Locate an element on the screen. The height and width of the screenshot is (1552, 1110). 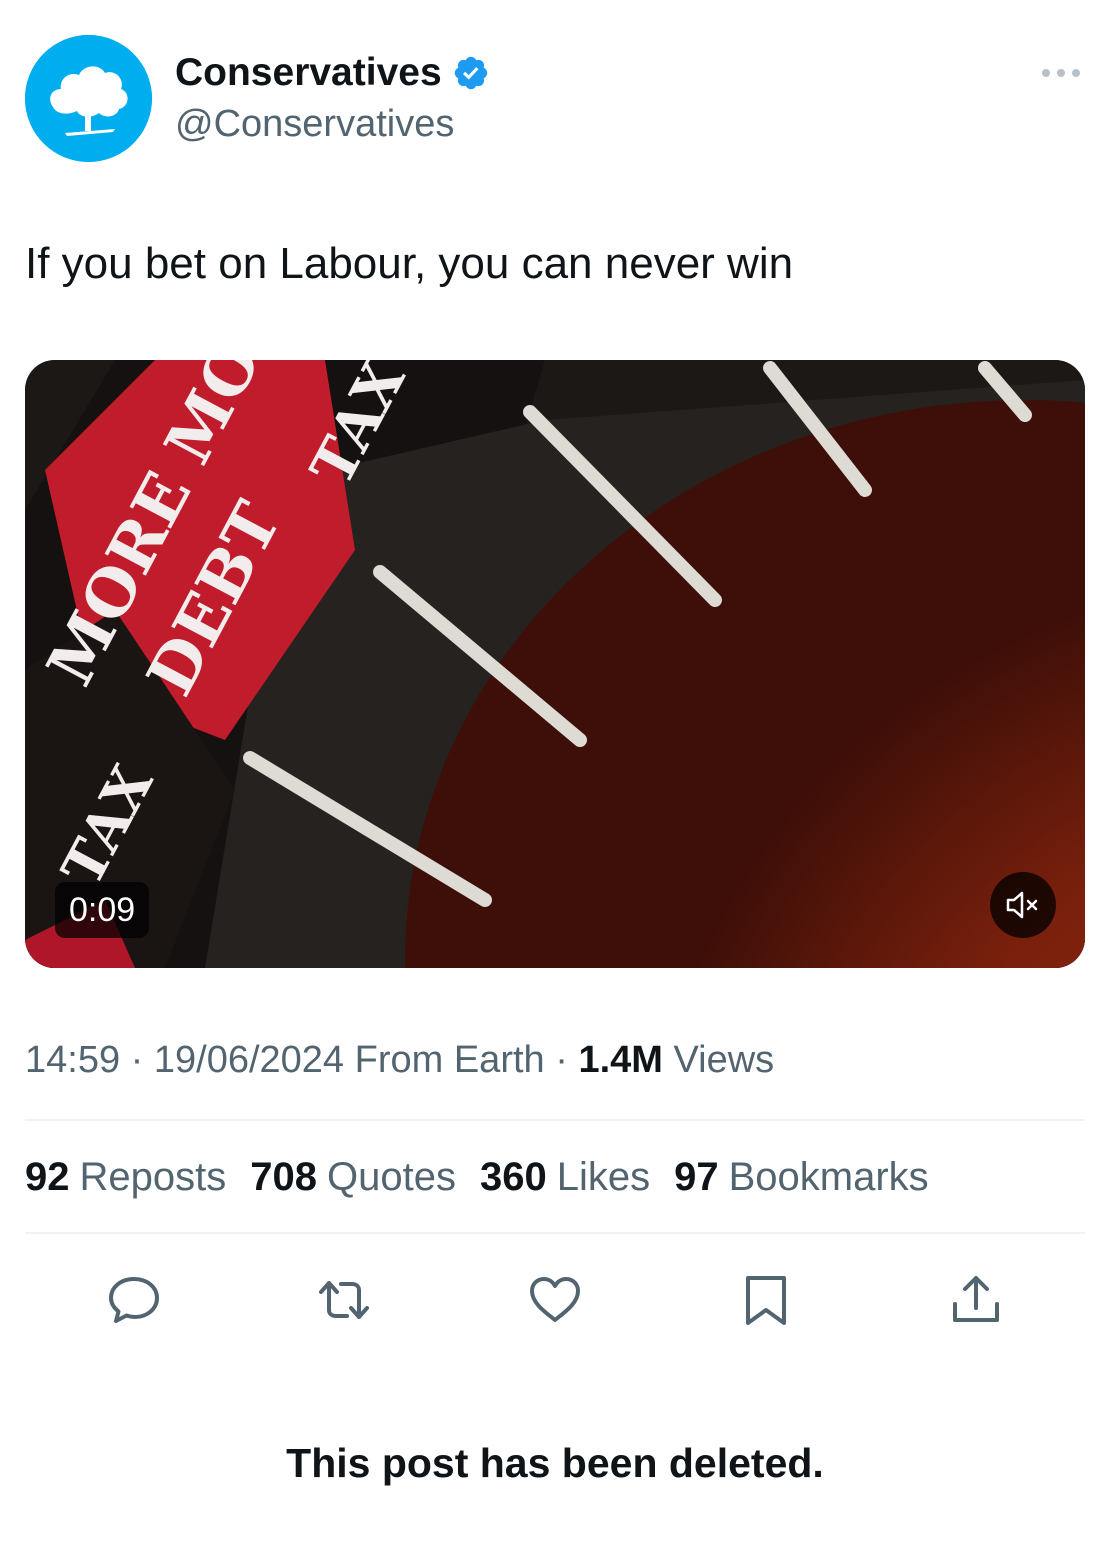
views-count: 1.4M is located at coordinates (620, 1060).